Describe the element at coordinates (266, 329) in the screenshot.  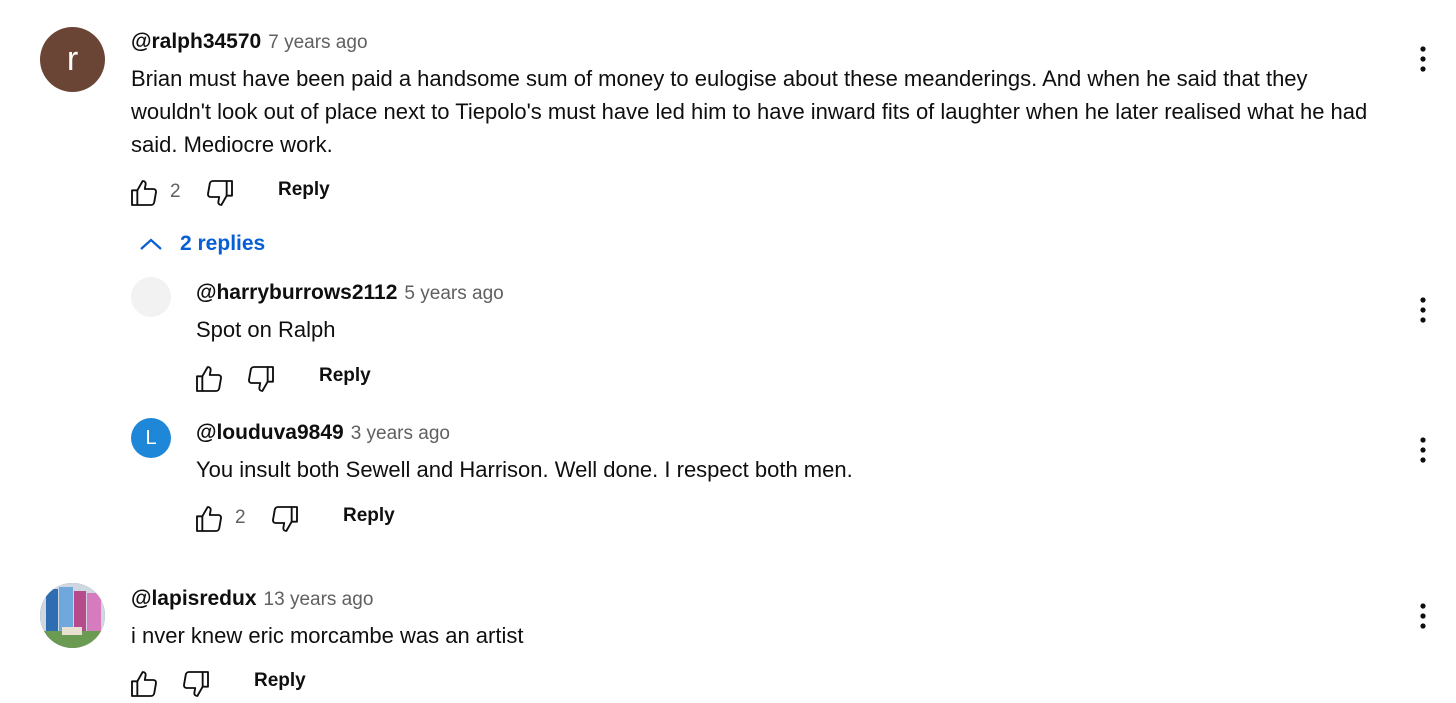
I see `comment-text: Spot on Ralph` at that location.